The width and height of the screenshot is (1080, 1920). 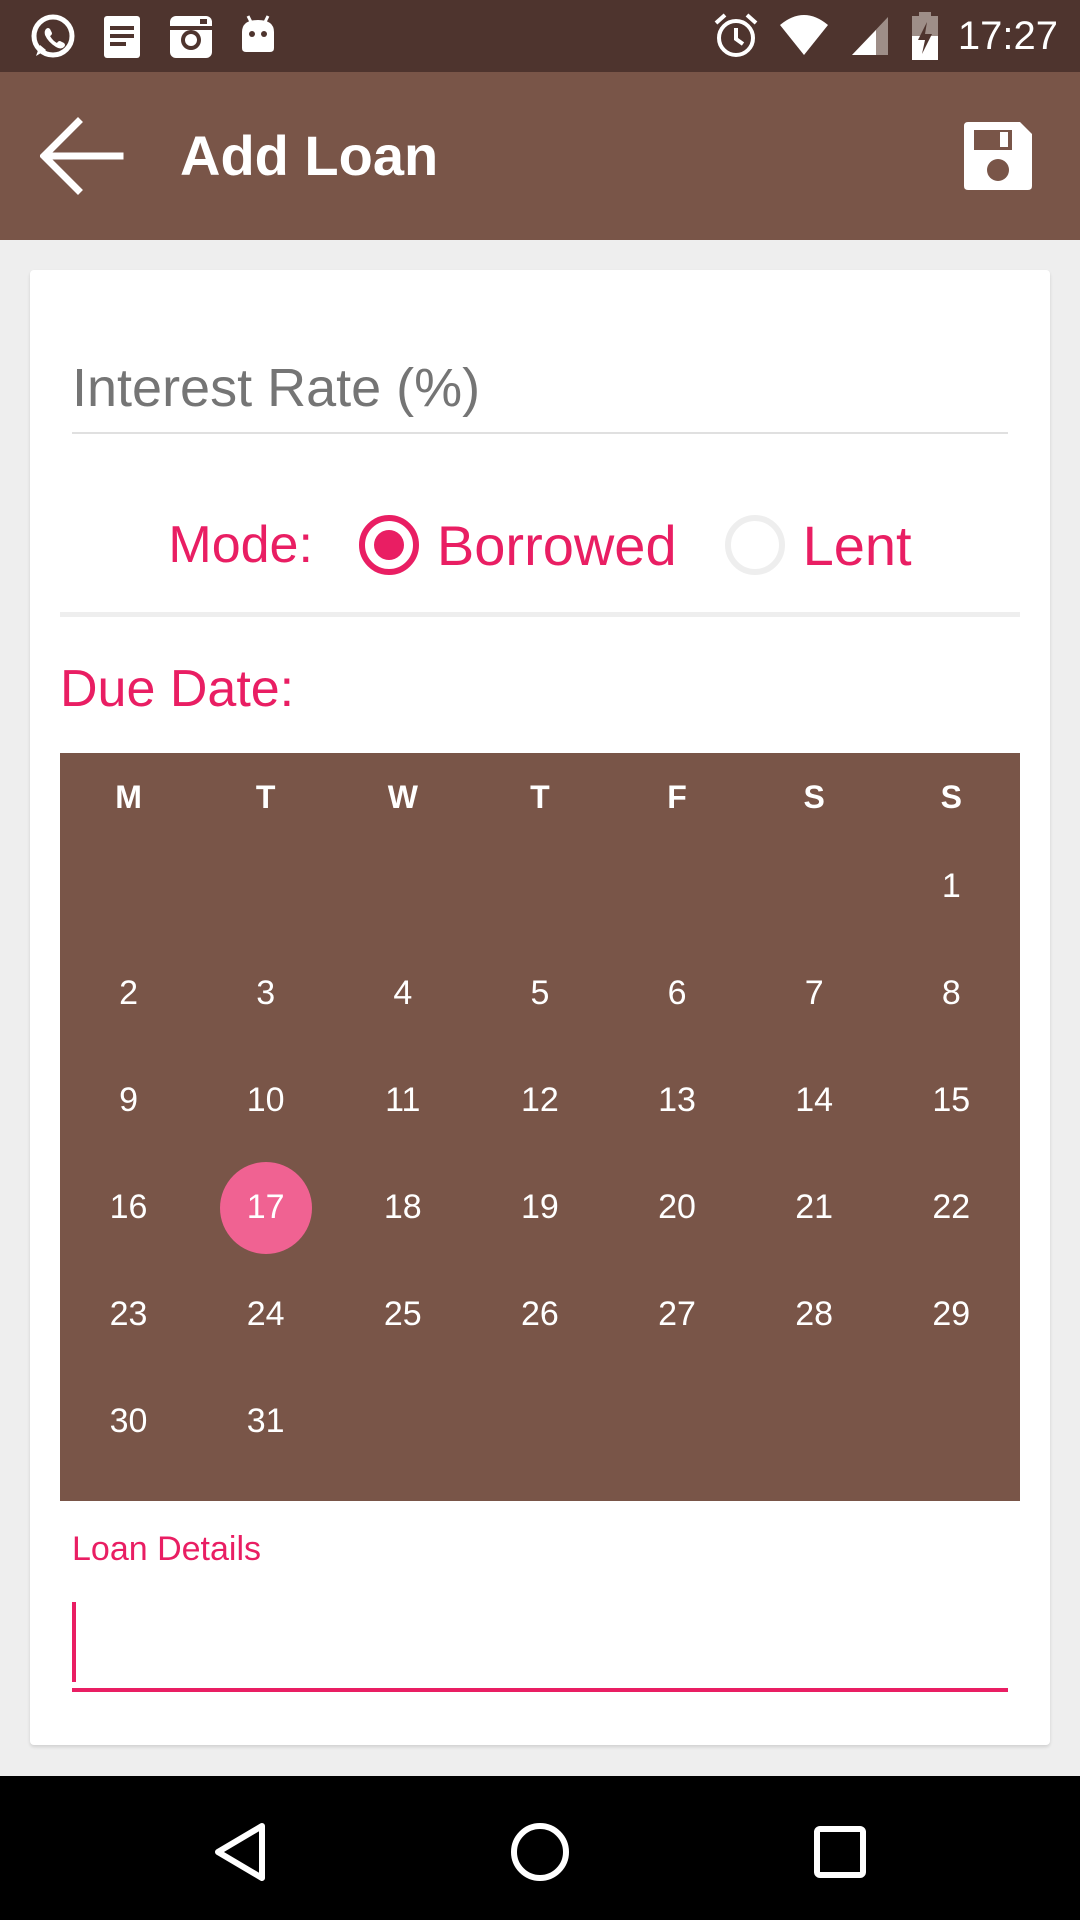 I want to click on calendar-day: 31, so click(x=265, y=1421).